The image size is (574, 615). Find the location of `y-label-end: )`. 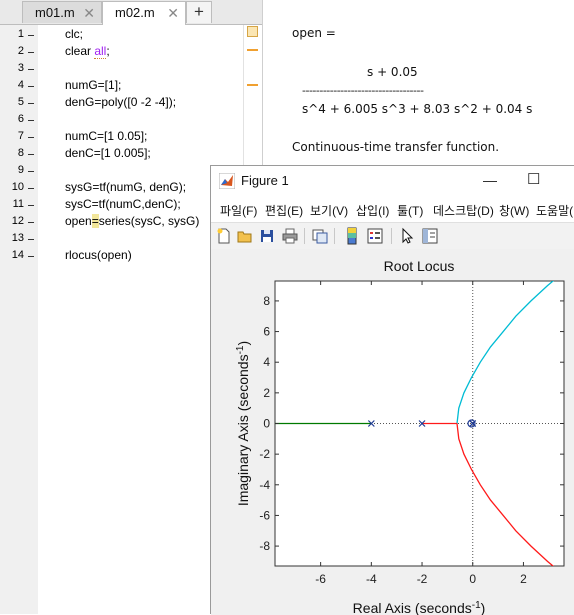

y-label-end: ) is located at coordinates (243, 343).